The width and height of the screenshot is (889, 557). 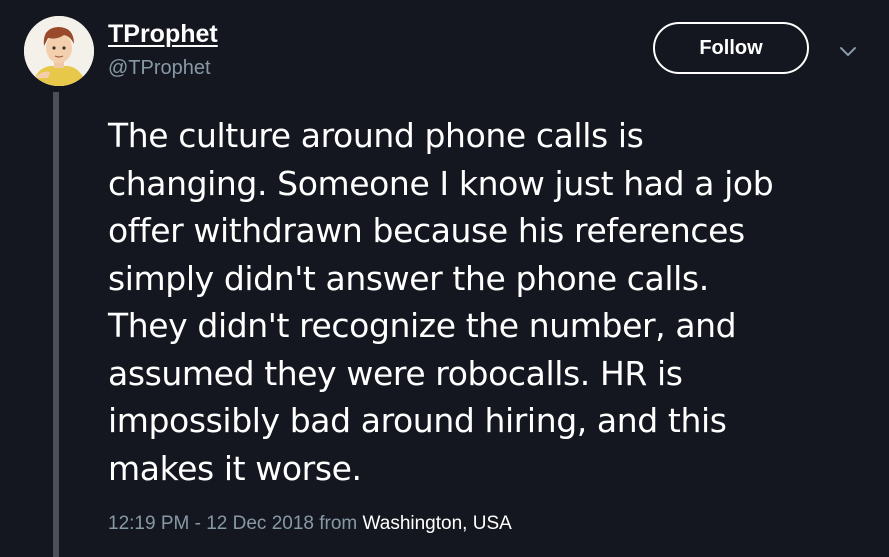 What do you see at coordinates (338, 523) in the screenshot?
I see `from-label: from` at bounding box center [338, 523].